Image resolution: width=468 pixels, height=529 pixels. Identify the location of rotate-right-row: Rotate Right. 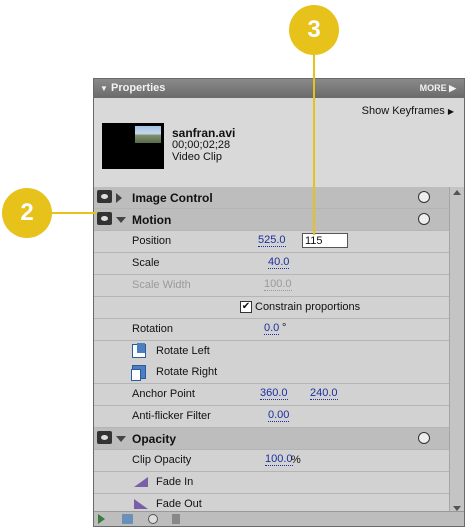
(272, 373).